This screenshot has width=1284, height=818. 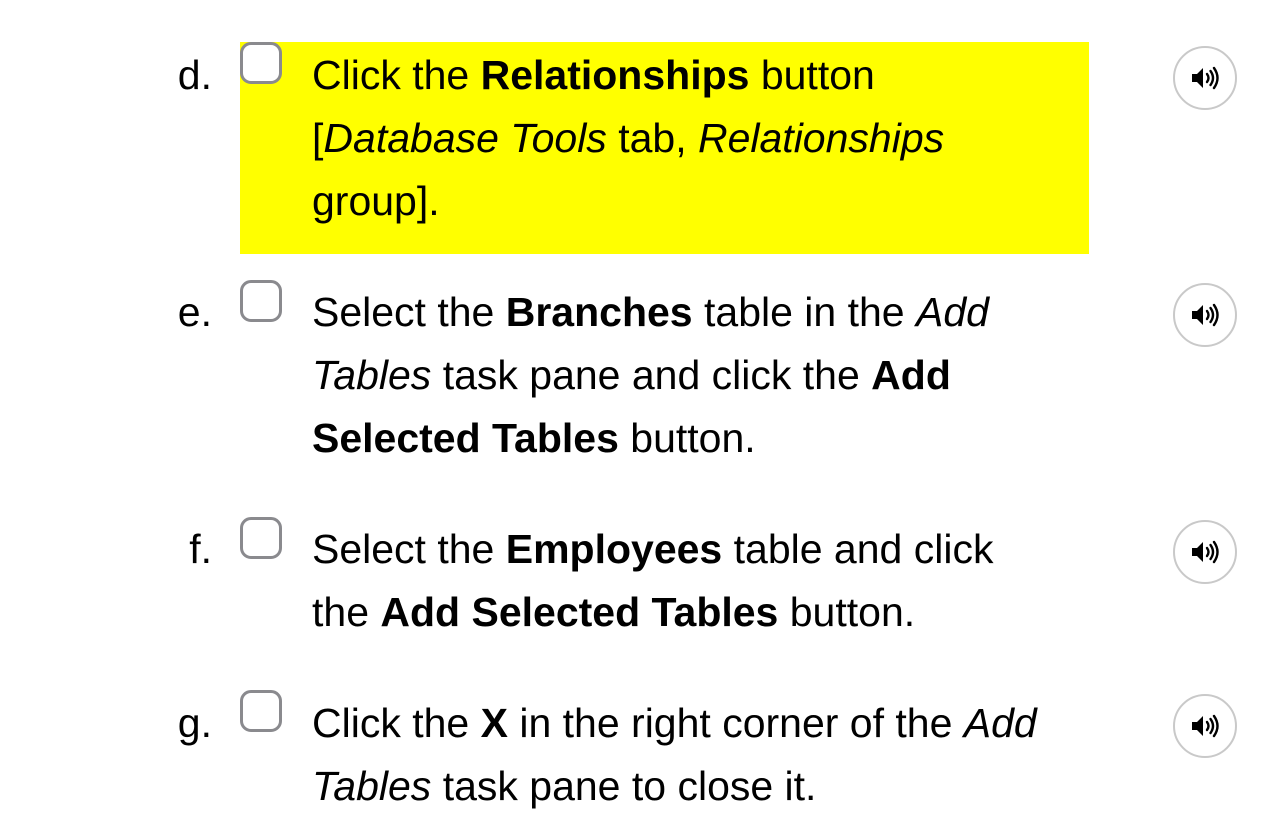 What do you see at coordinates (624, 786) in the screenshot?
I see `step-text-run: task pane to close it.` at bounding box center [624, 786].